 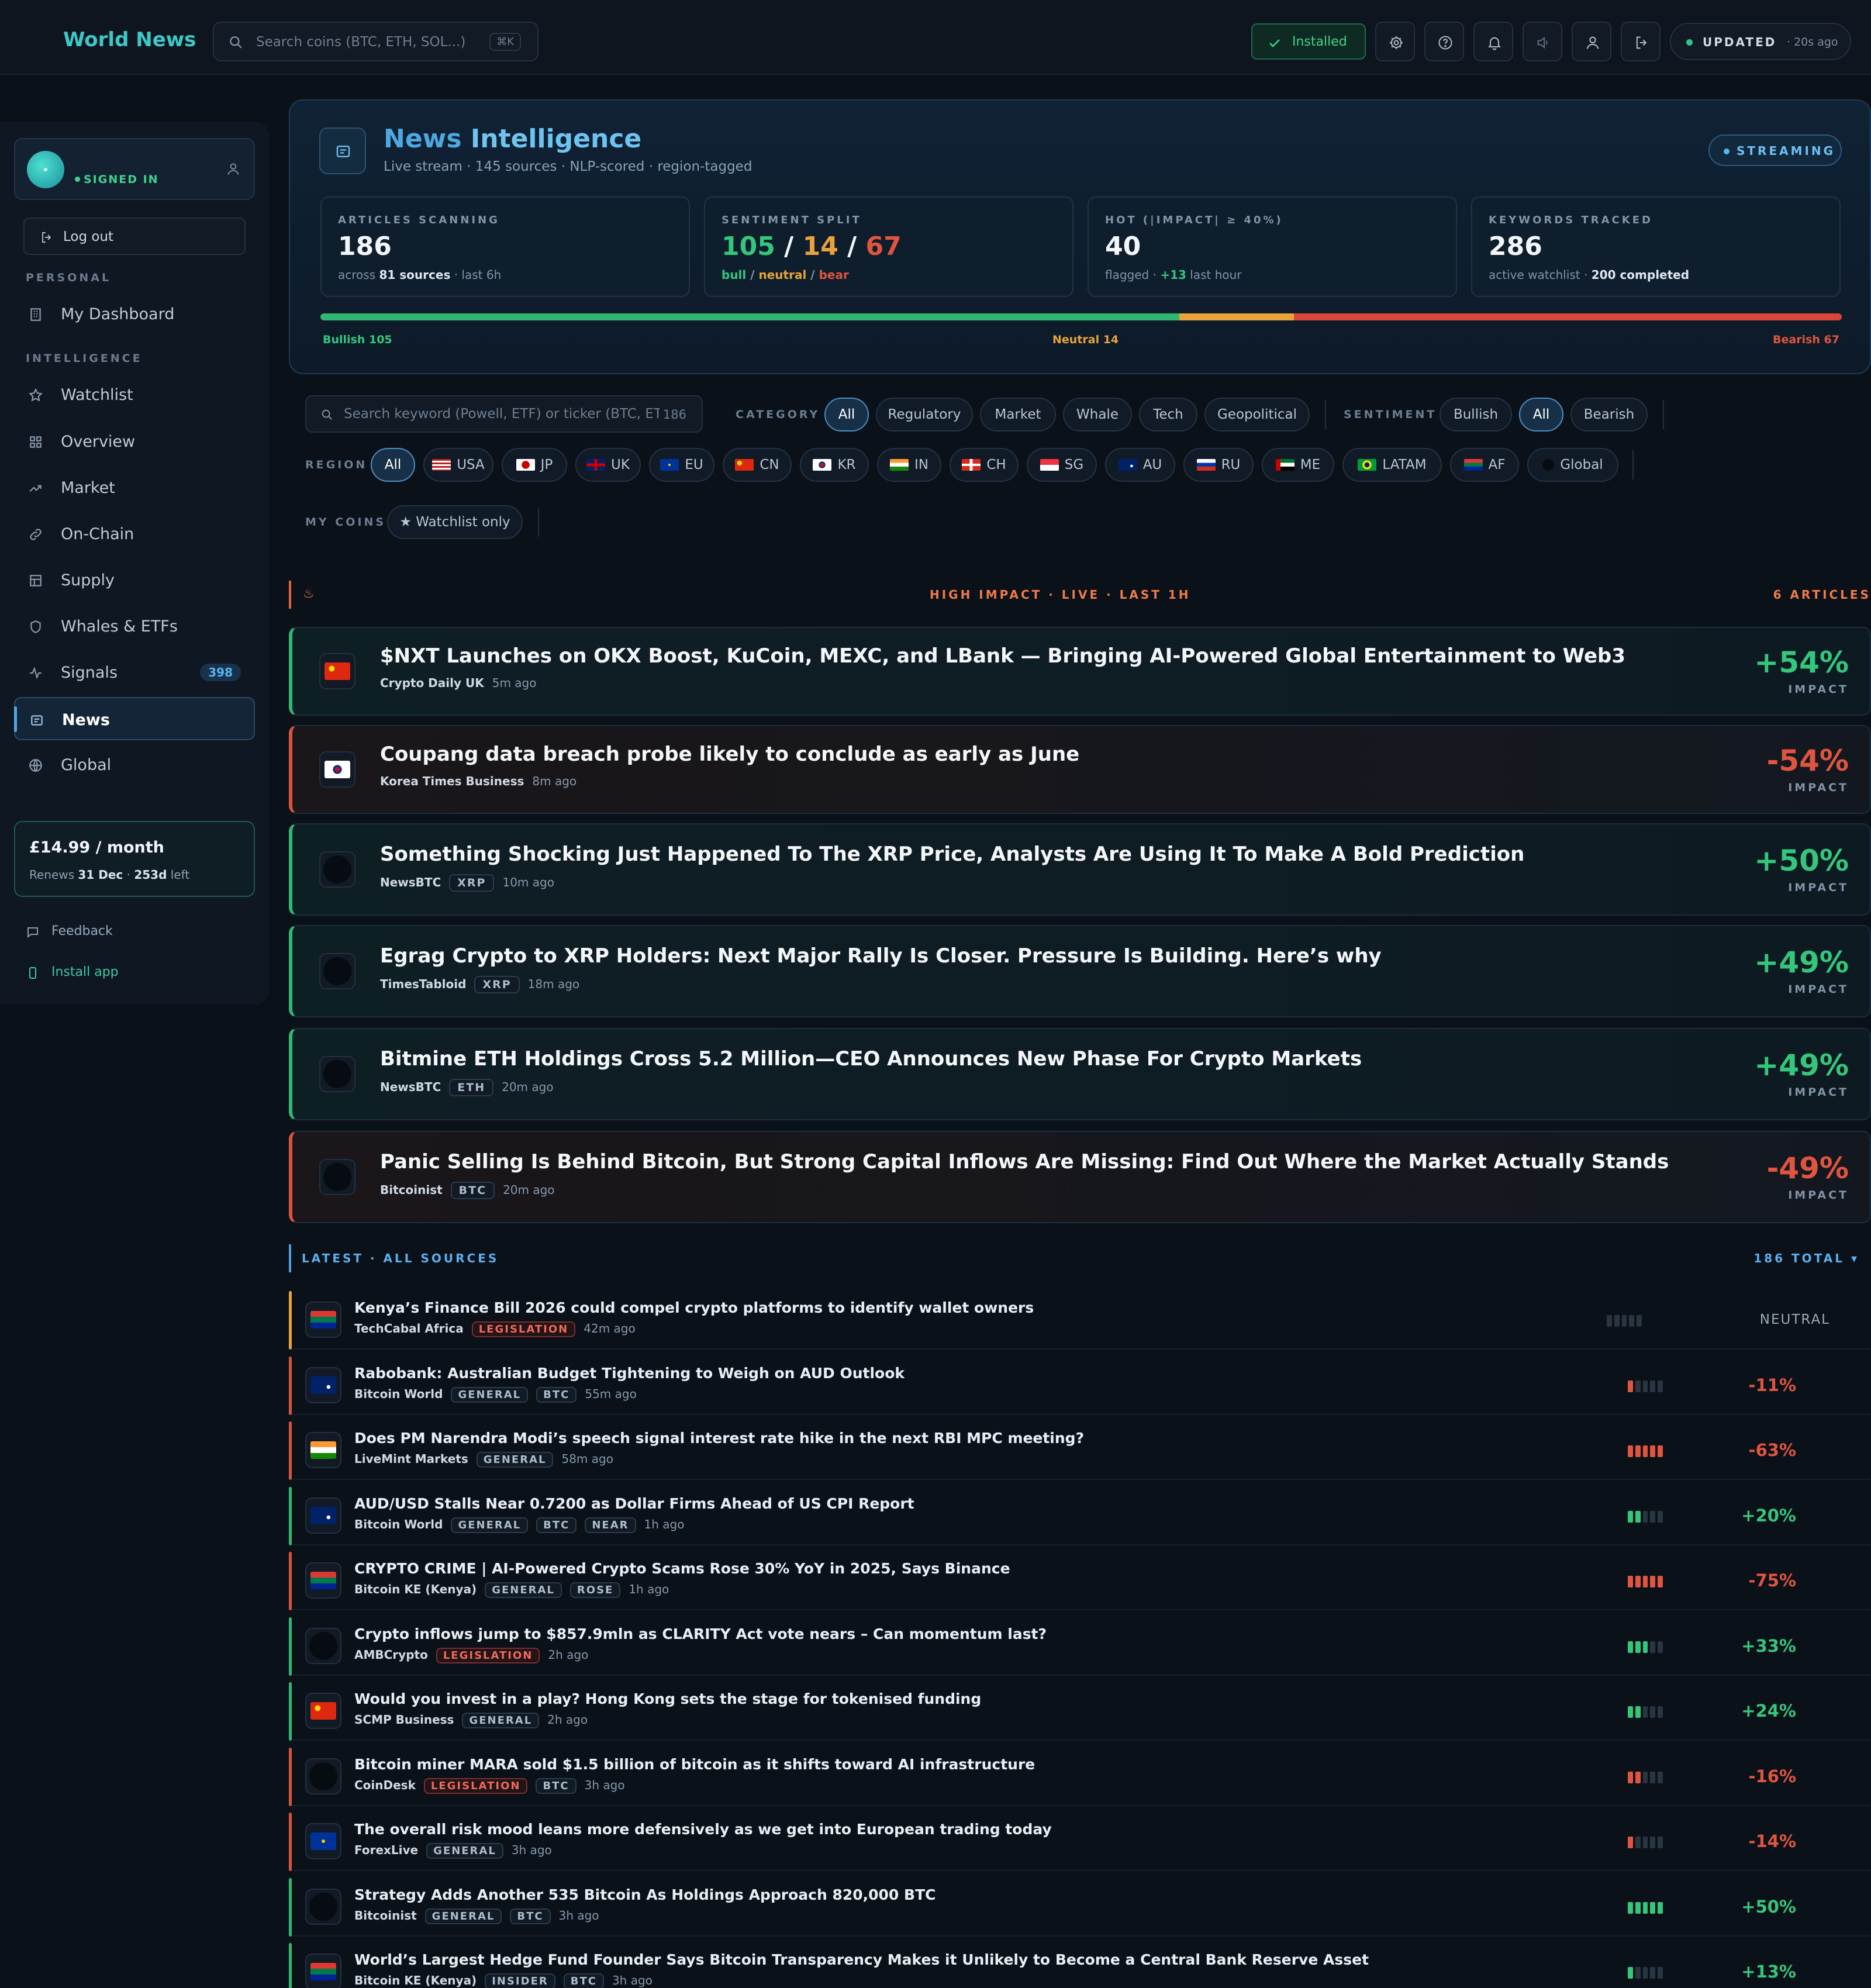 What do you see at coordinates (682, 465) in the screenshot?
I see `region-eu: EU` at bounding box center [682, 465].